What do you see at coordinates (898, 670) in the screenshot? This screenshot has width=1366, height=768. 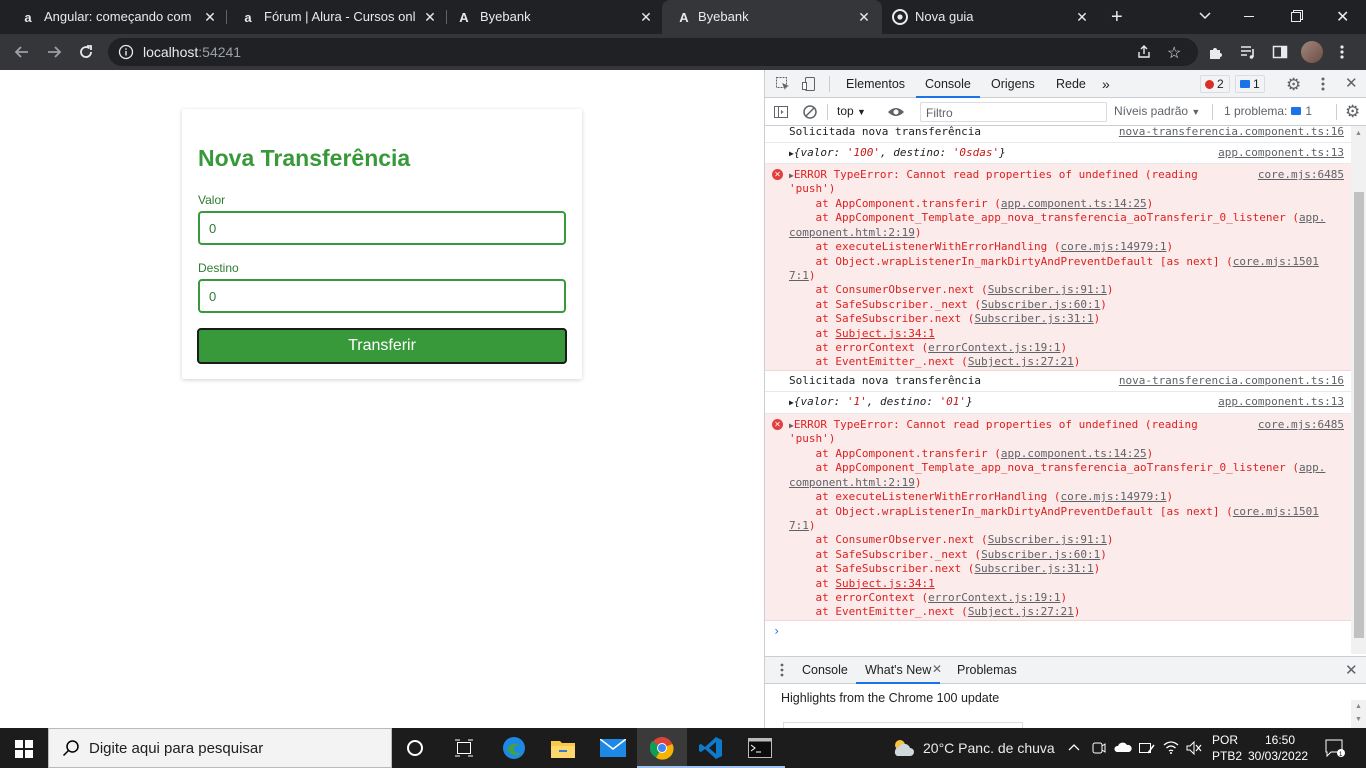 I see `drawer-tab-whats-new: What's New` at bounding box center [898, 670].